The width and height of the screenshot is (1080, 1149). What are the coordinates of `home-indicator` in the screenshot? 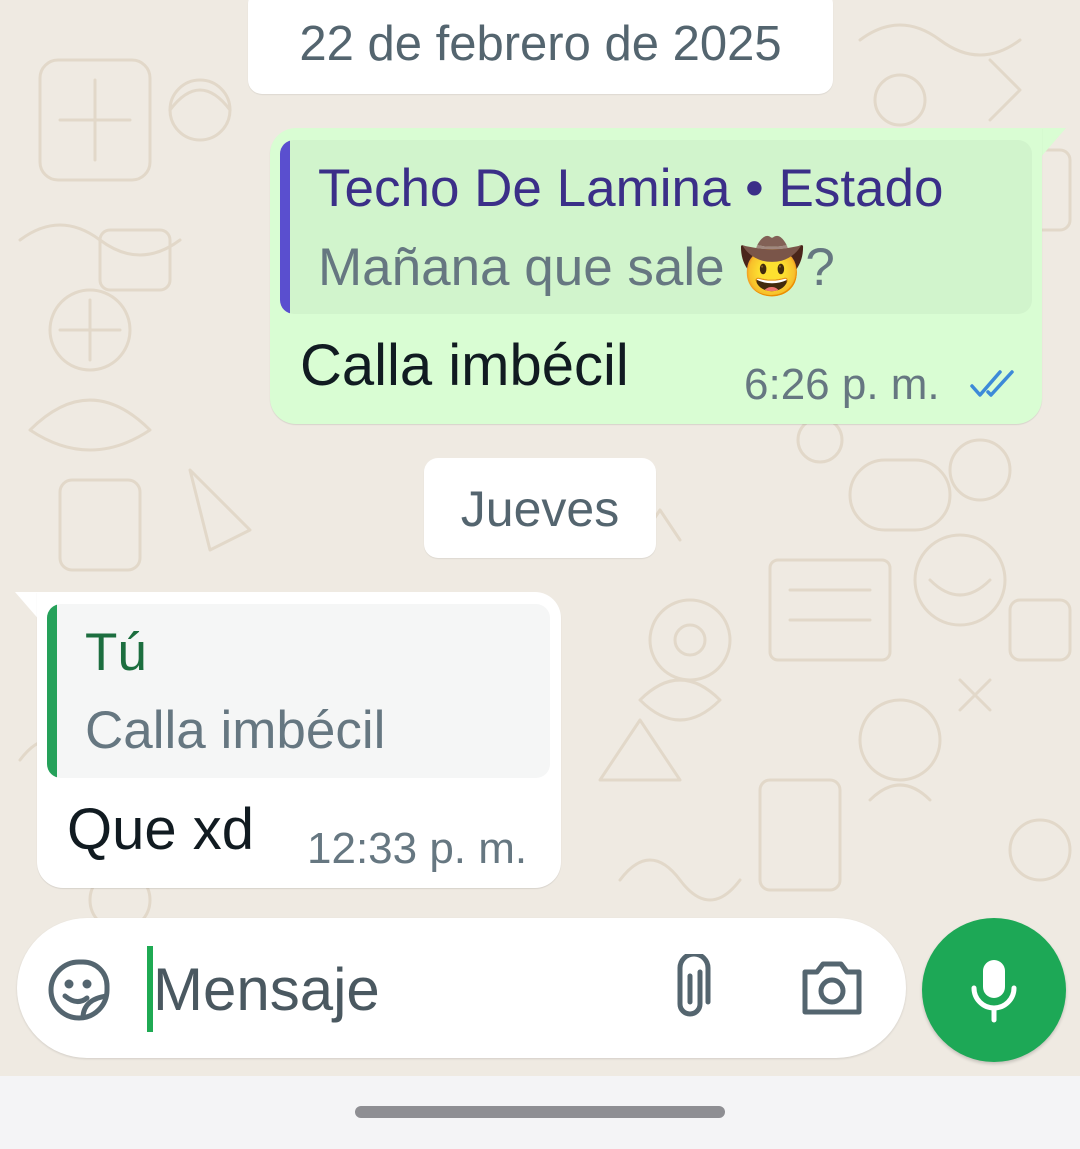 It's located at (540, 1112).